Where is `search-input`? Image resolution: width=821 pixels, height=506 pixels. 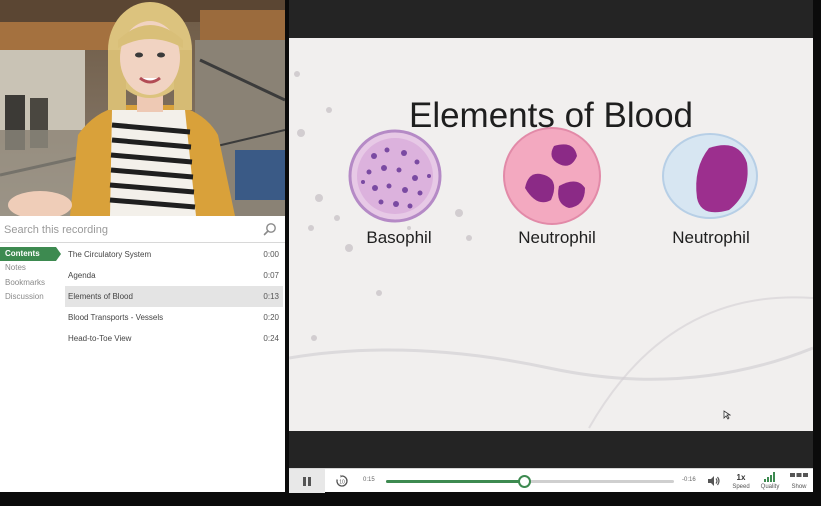 search-input is located at coordinates (129, 229).